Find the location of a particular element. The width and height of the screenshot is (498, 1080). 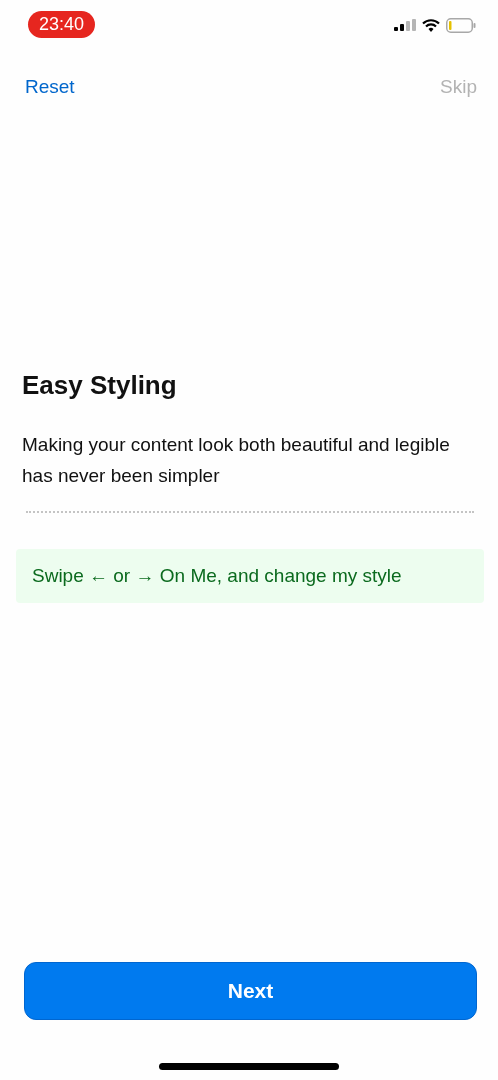

signal-icon is located at coordinates (405, 25).